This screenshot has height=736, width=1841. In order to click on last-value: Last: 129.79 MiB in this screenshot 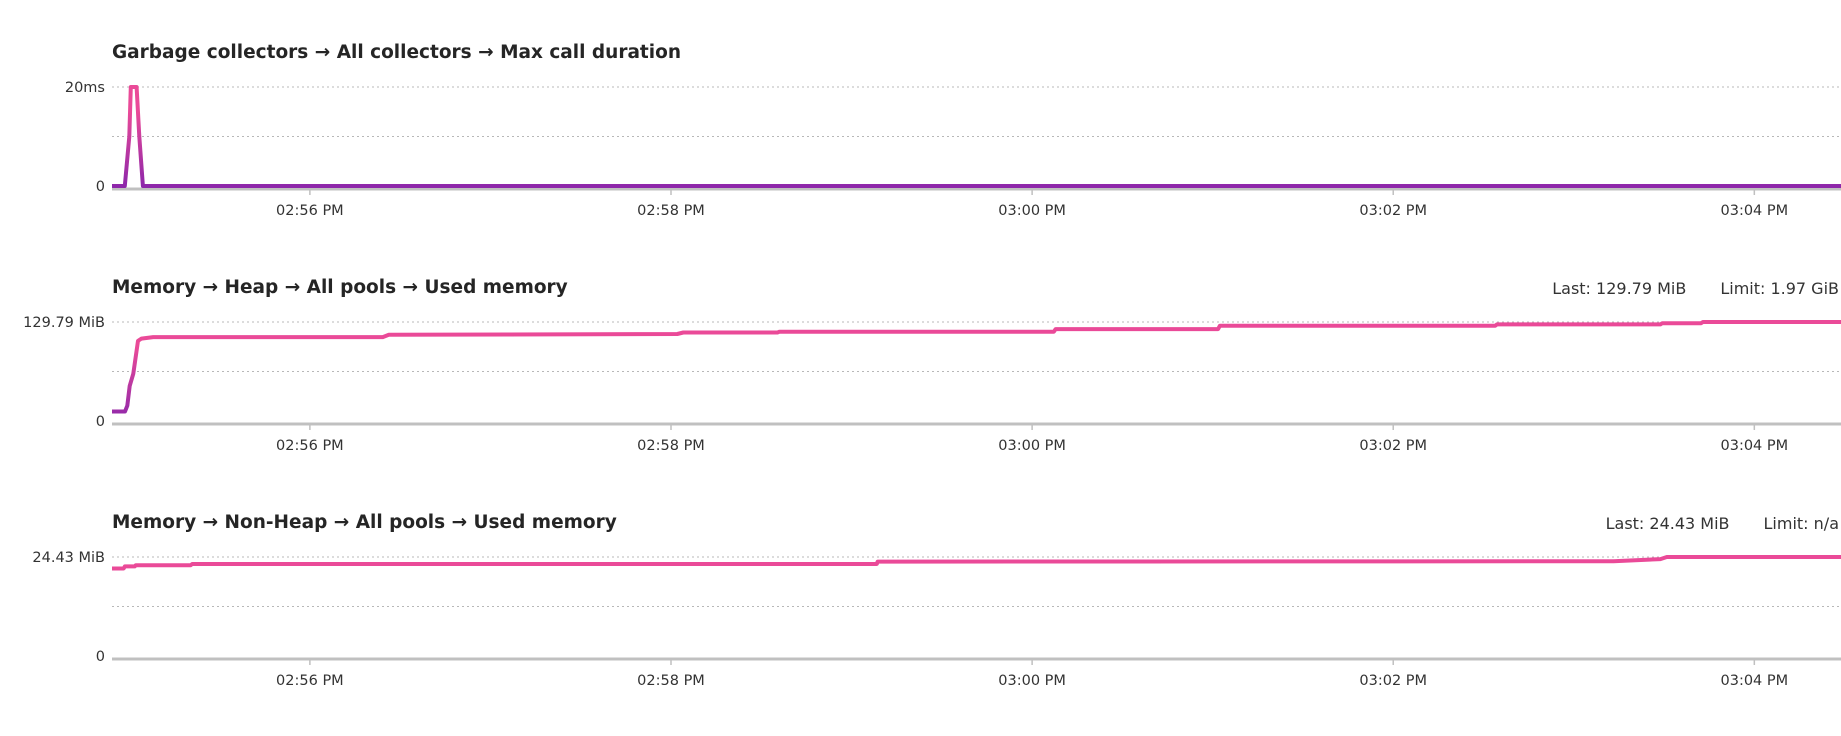, I will do `click(1619, 288)`.